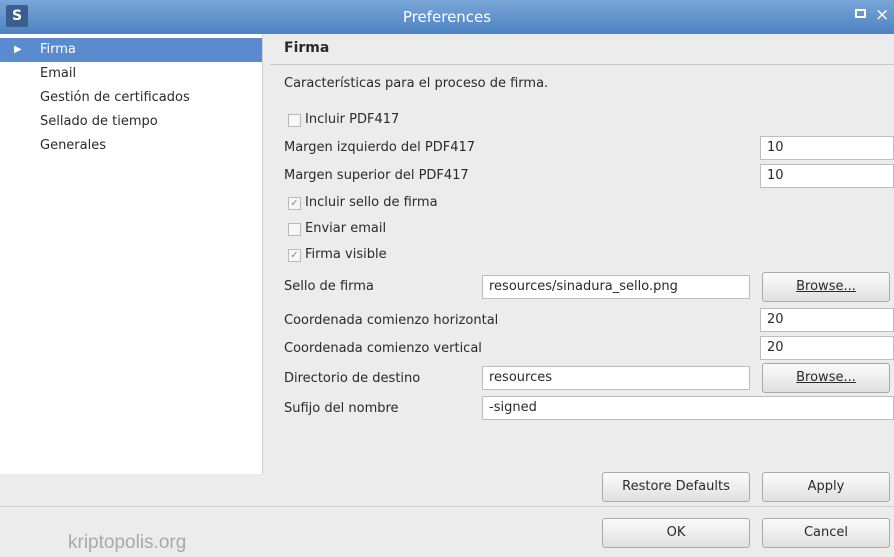  I want to click on title-bar: S Preferences ×, so click(447, 17).